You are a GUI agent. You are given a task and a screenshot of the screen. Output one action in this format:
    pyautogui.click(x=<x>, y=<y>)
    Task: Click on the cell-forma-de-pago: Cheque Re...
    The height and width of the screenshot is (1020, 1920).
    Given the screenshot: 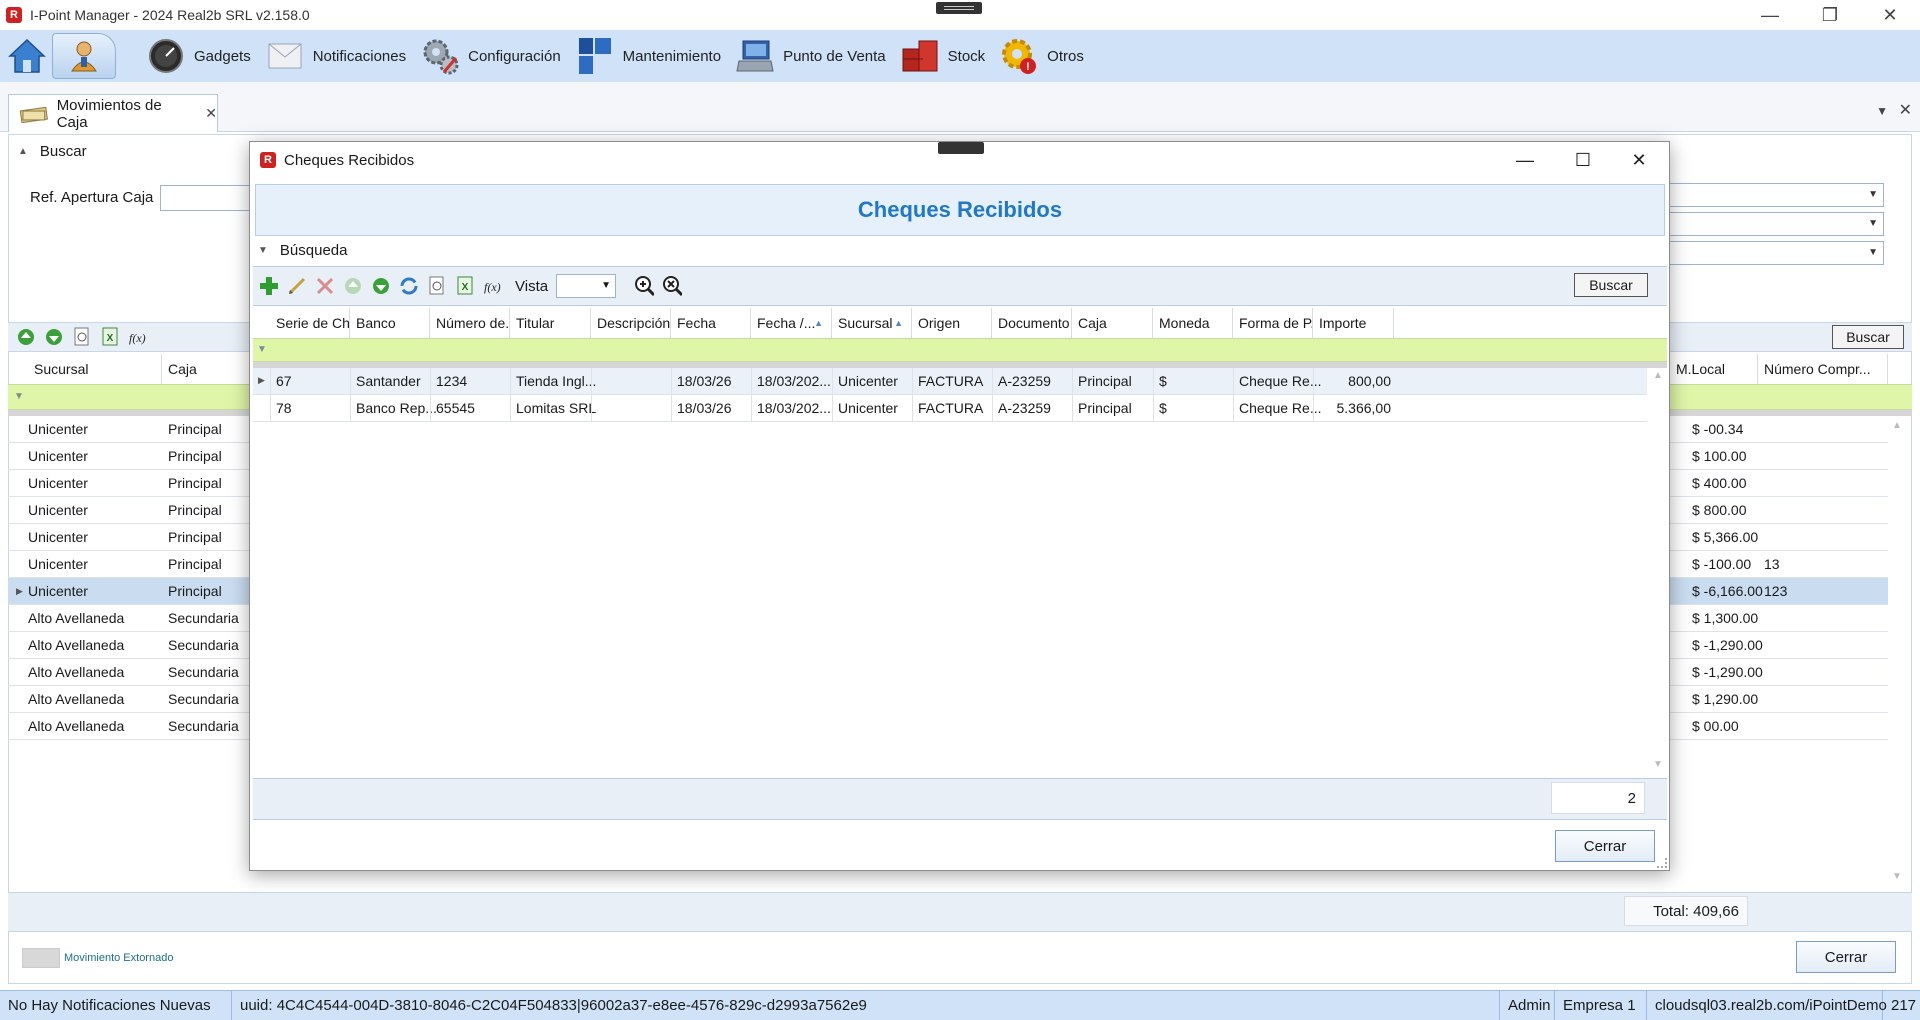 What is the action you would take?
    pyautogui.click(x=1280, y=408)
    